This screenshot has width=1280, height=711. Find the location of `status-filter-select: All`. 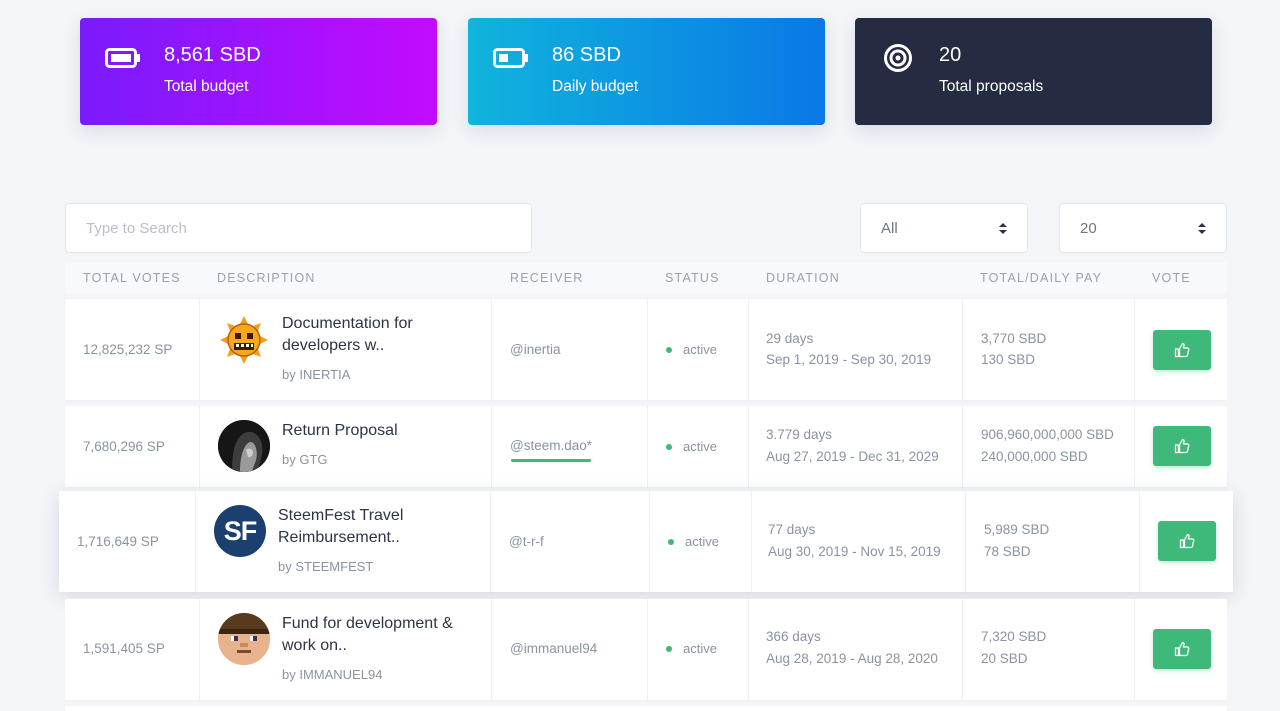

status-filter-select: All is located at coordinates (944, 228).